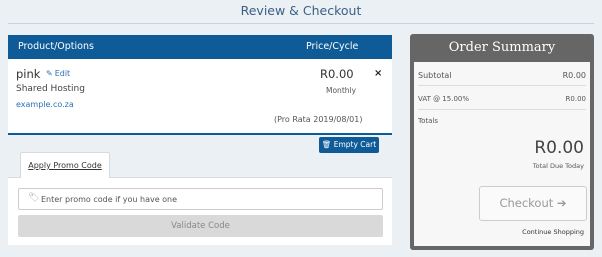 The image size is (602, 257). What do you see at coordinates (574, 75) in the screenshot?
I see `subtotal-value: R0.00` at bounding box center [574, 75].